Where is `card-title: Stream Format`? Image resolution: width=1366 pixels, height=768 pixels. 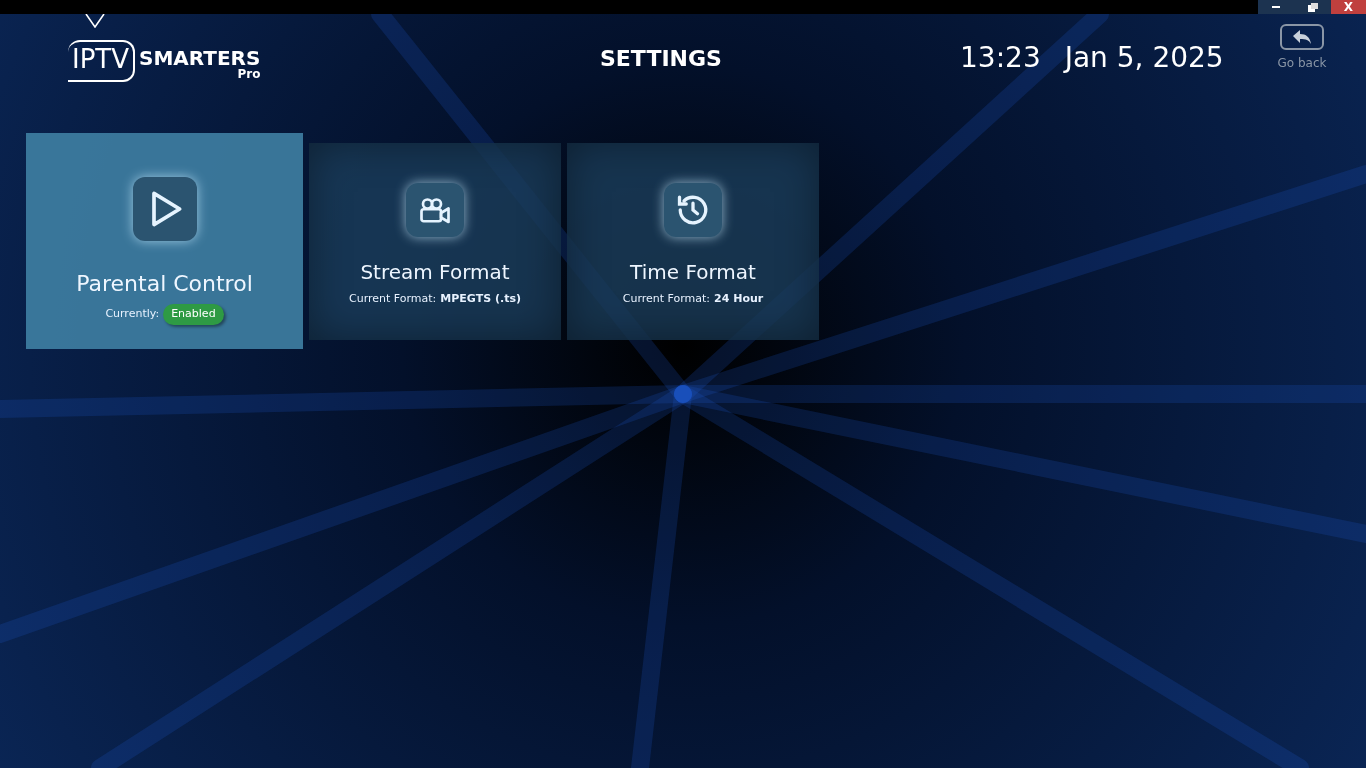 card-title: Stream Format is located at coordinates (435, 272).